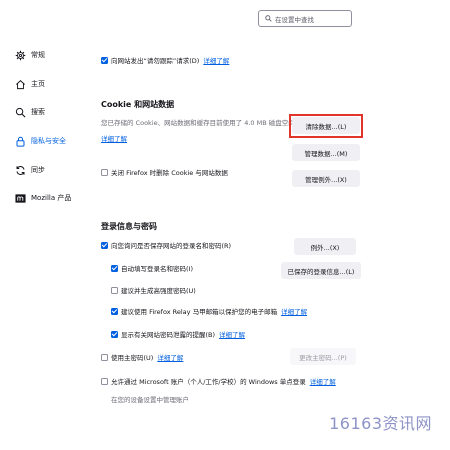  Describe the element at coordinates (30, 84) in the screenshot. I see `sidebar-item-home: 主页` at that location.